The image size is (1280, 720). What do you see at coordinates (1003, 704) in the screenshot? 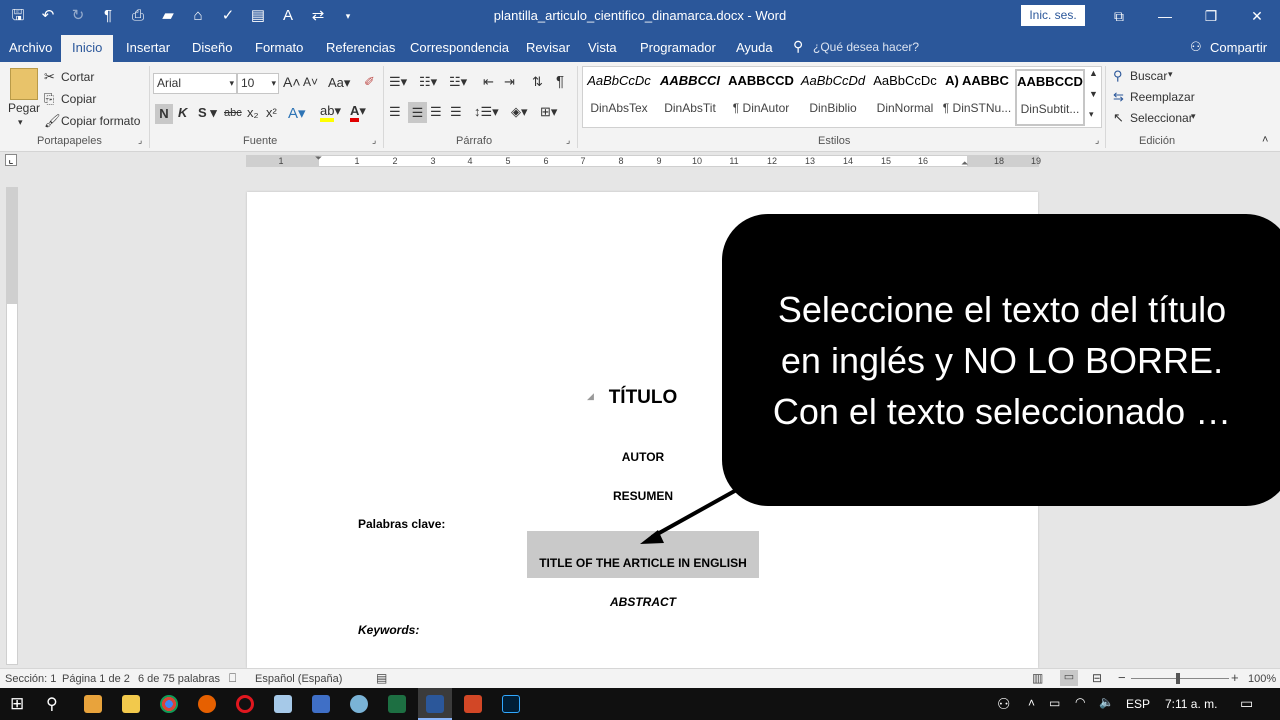
I see `people-icon: ⚇` at bounding box center [1003, 704].